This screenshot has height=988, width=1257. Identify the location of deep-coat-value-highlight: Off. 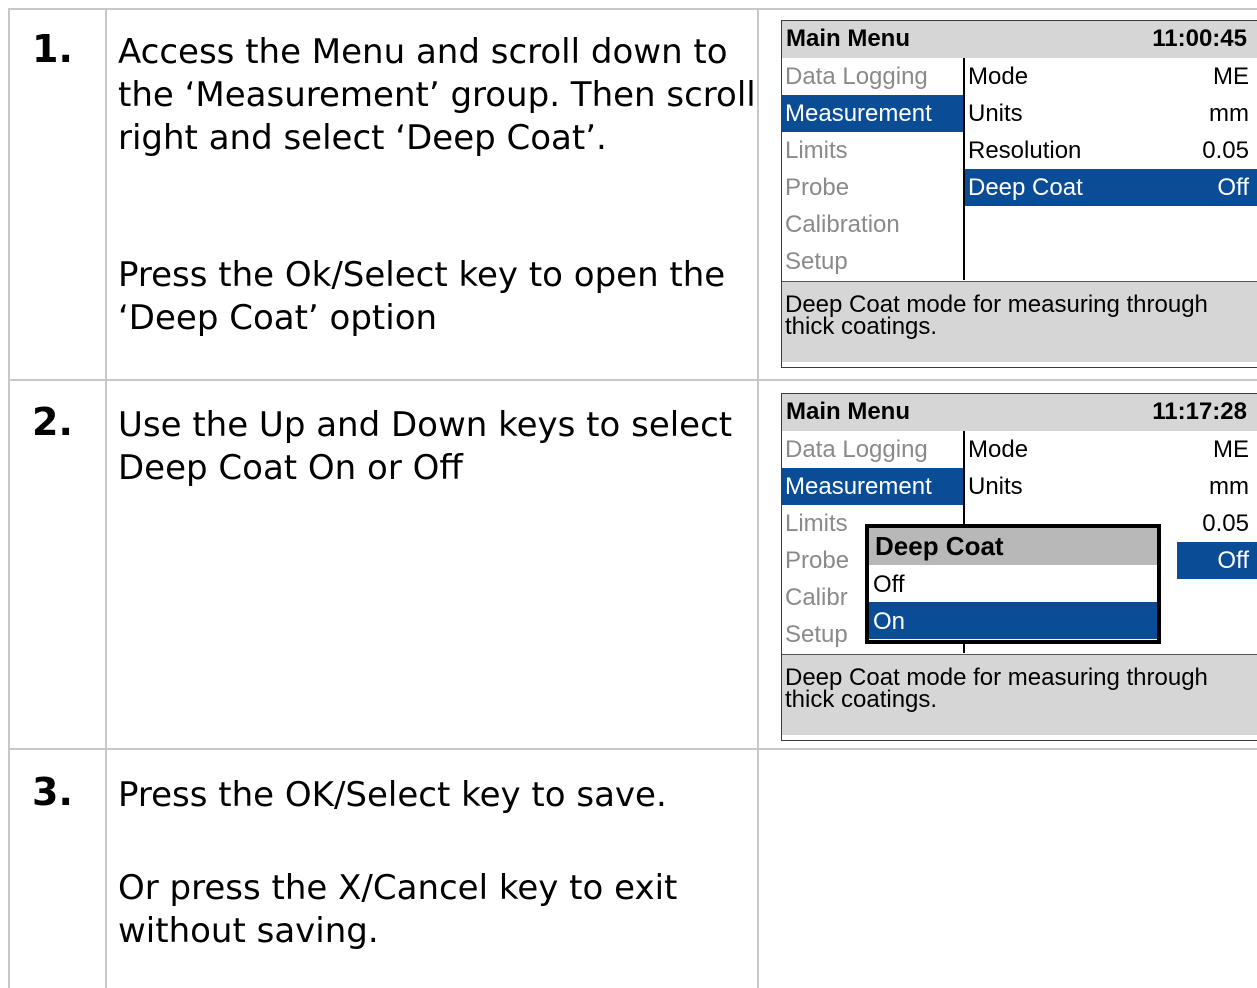
(1217, 560).